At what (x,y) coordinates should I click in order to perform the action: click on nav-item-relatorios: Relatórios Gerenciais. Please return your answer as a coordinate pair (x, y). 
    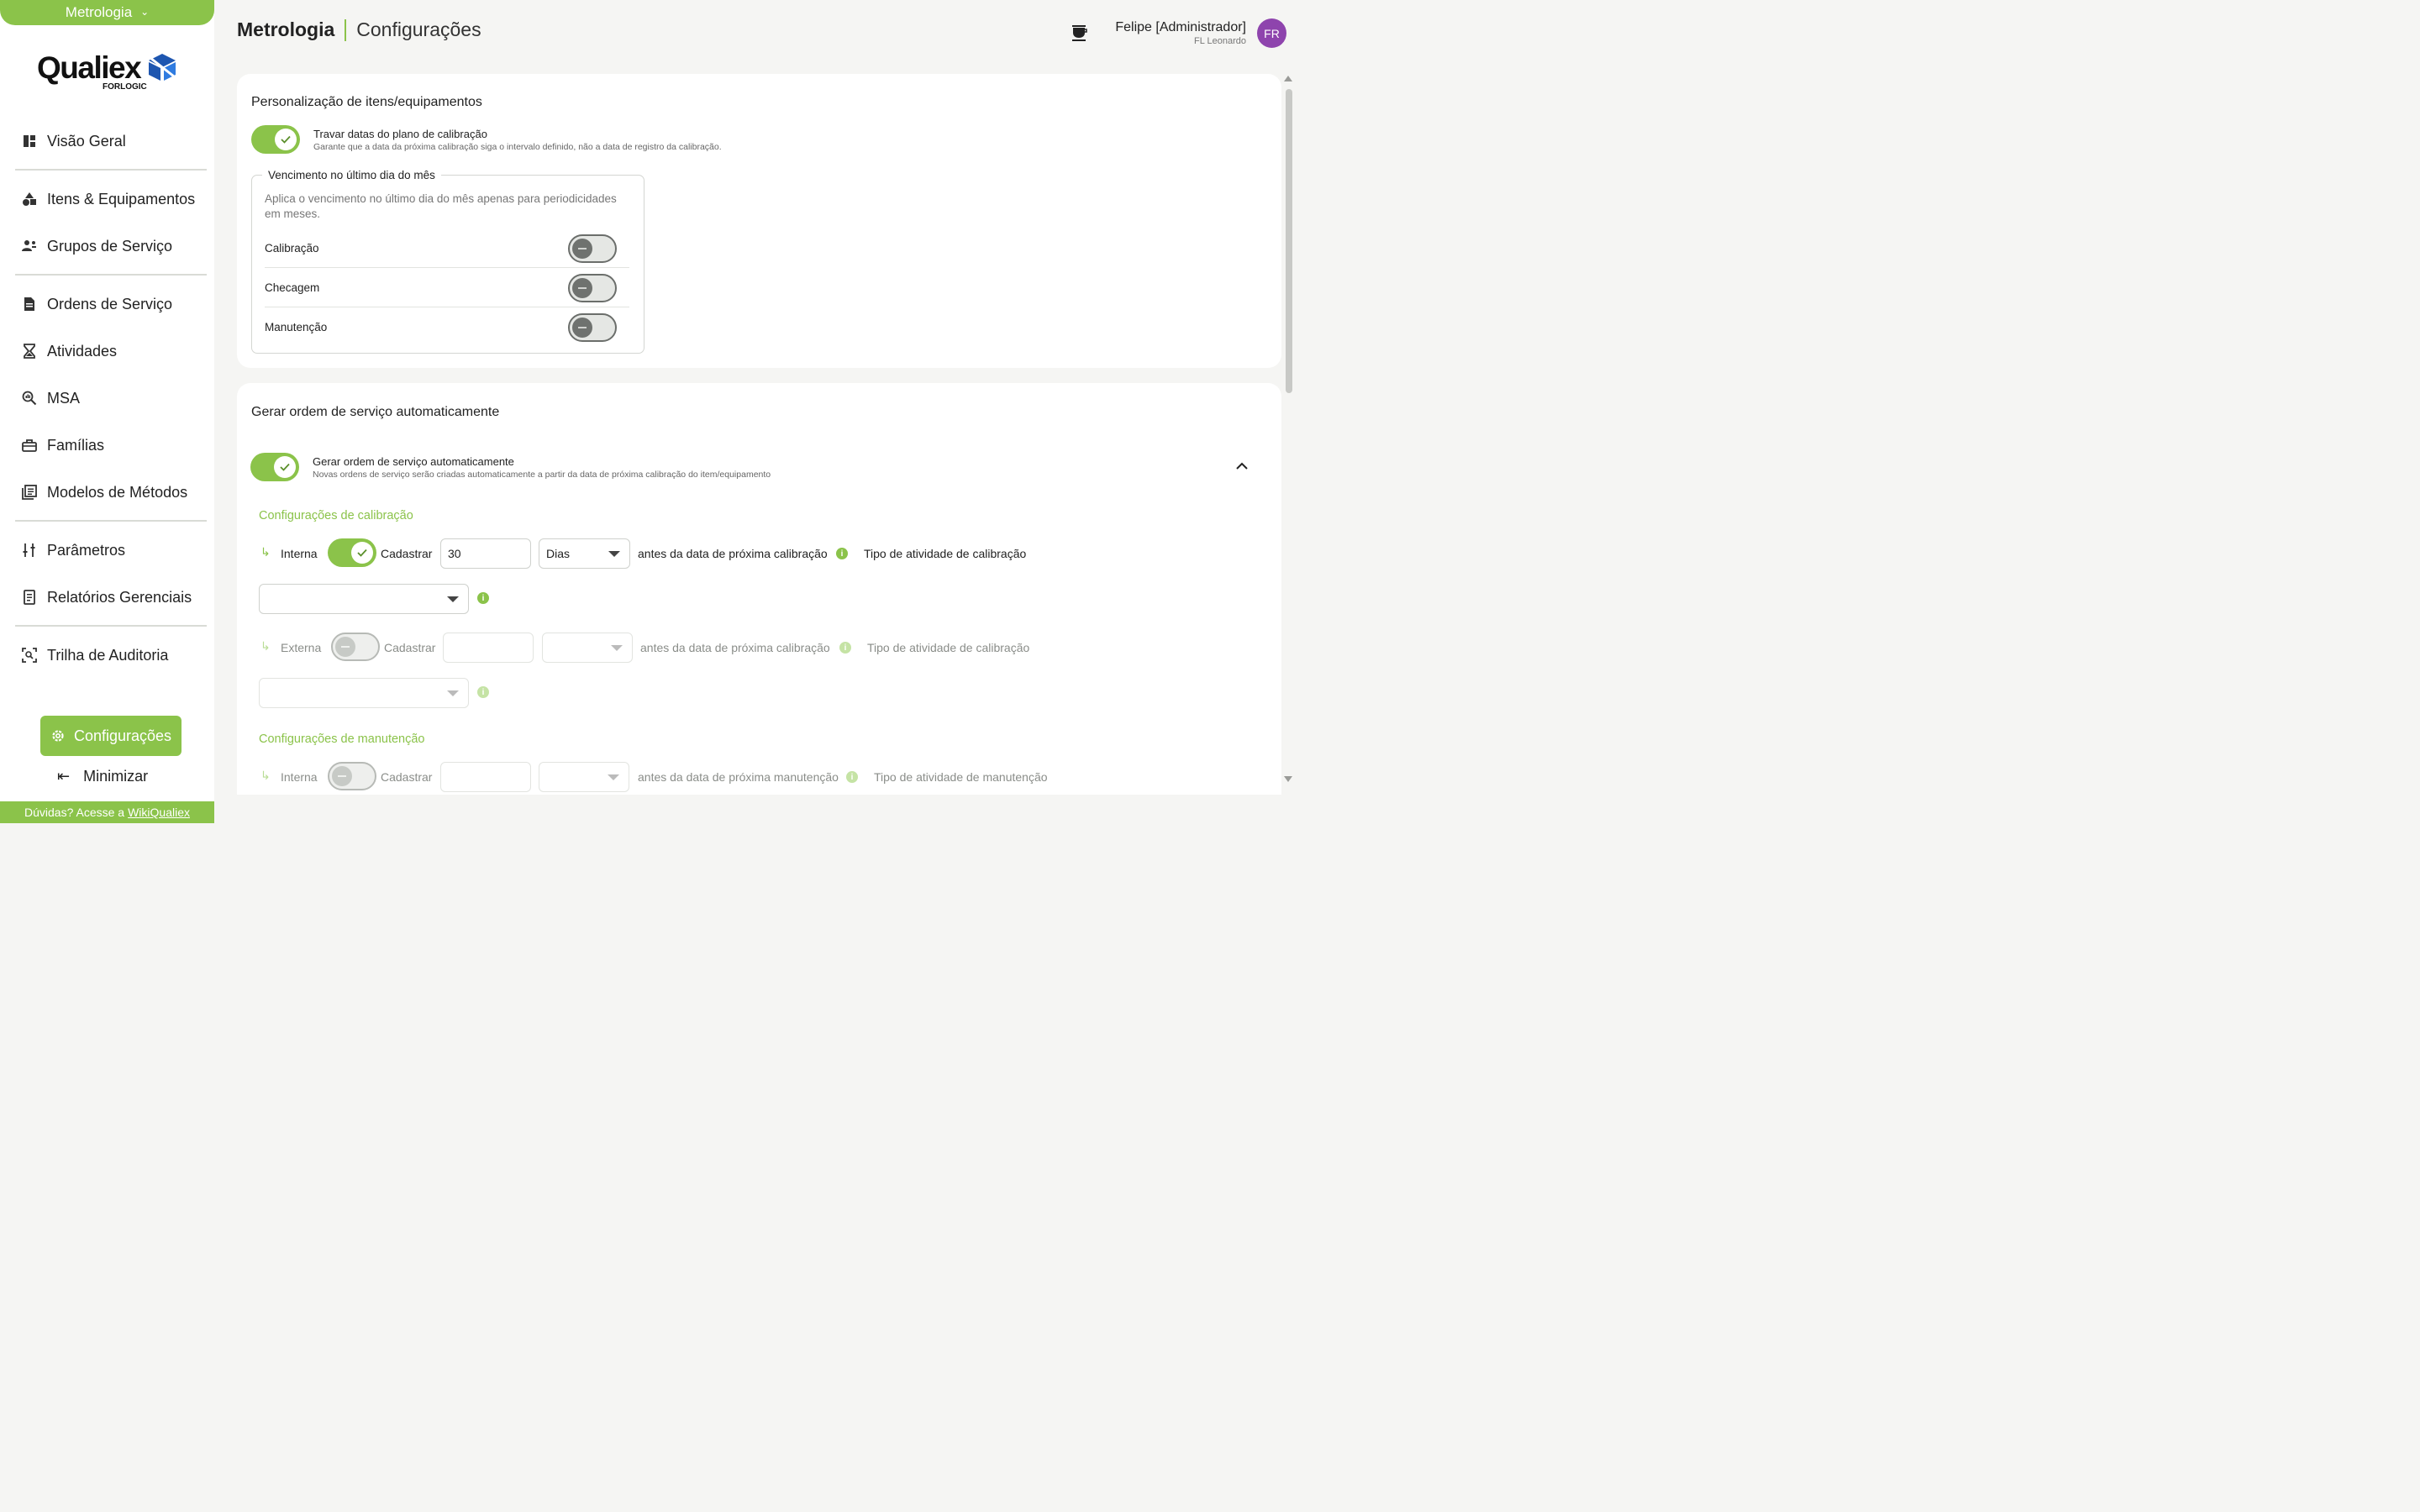
    Looking at the image, I should click on (111, 597).